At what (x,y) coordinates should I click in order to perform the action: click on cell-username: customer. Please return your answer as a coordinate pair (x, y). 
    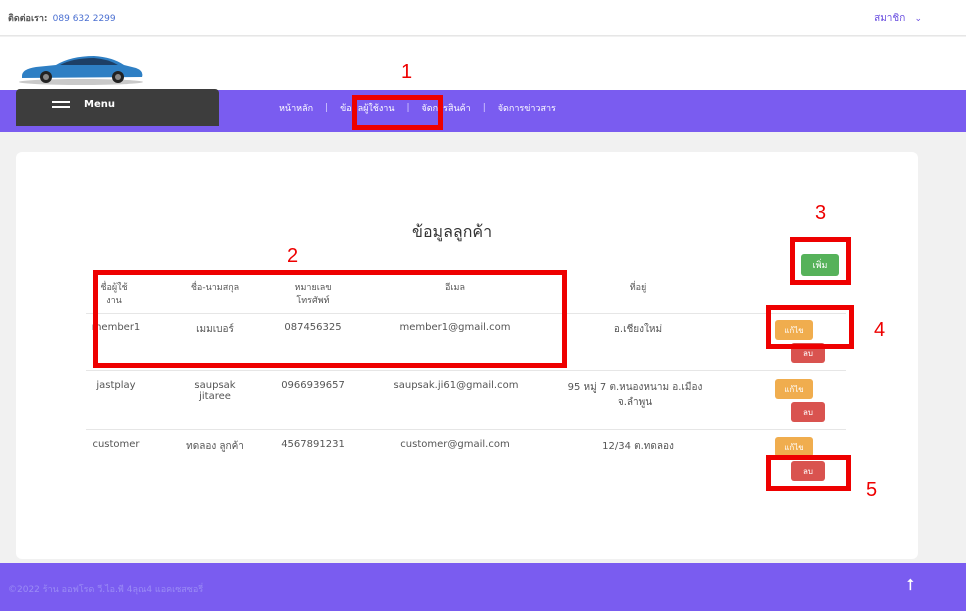
    Looking at the image, I should click on (116, 444).